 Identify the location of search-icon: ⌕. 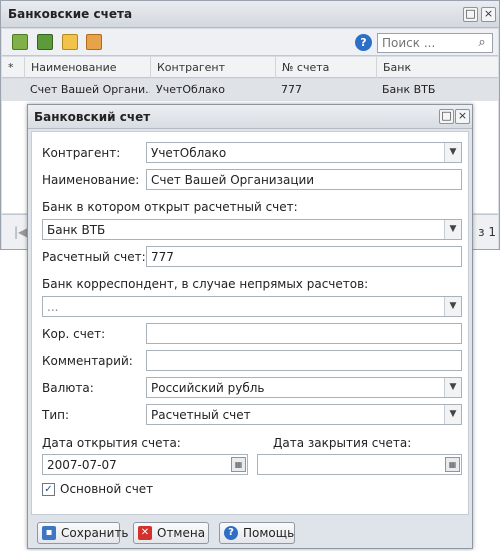
(482, 43).